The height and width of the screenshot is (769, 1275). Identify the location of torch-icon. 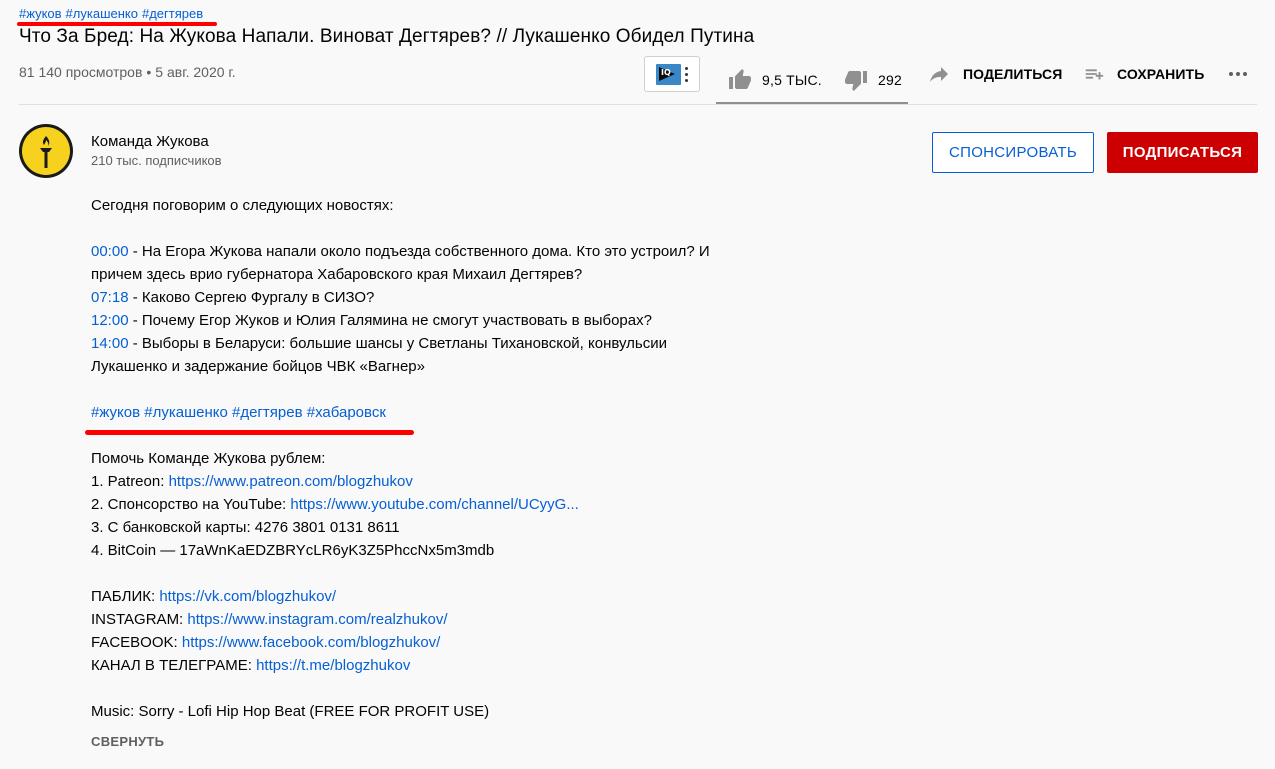
(46, 152).